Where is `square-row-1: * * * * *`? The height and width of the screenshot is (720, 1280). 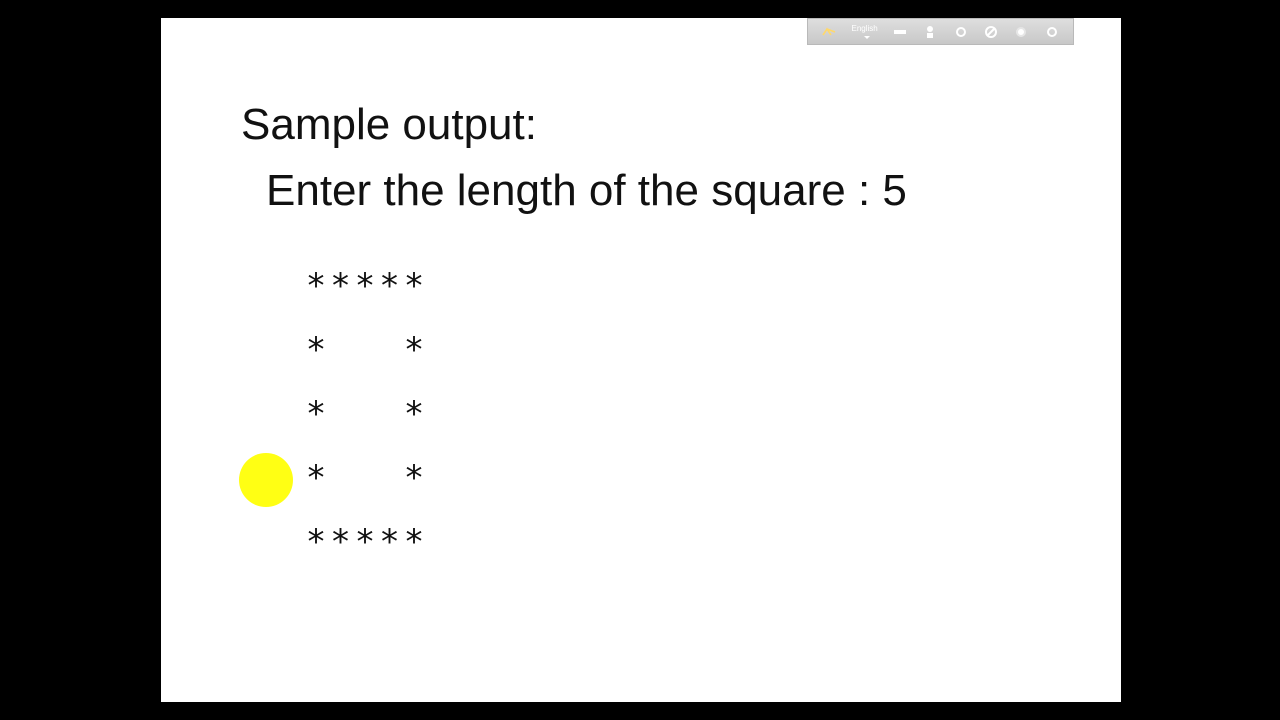
square-row-1: * * * * * is located at coordinates (342, 266).